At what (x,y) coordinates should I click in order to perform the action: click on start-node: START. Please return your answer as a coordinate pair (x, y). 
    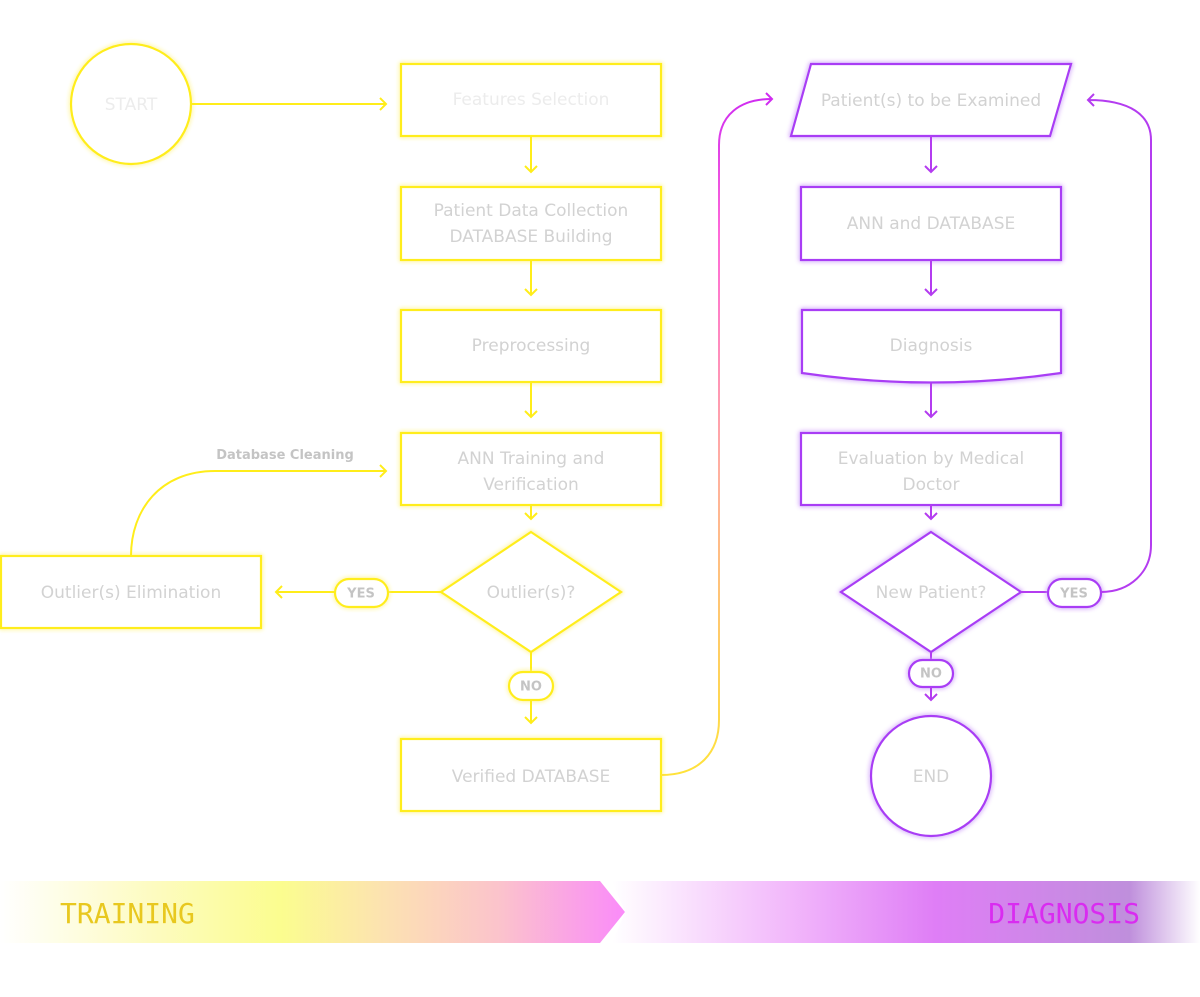
    Looking at the image, I should click on (131, 104).